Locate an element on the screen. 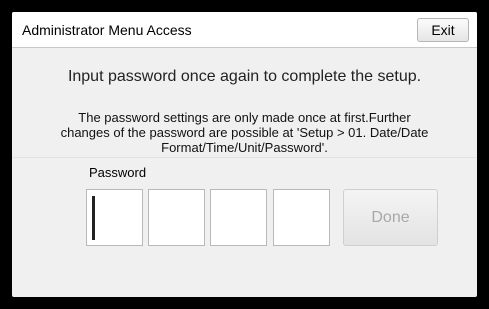 The height and width of the screenshot is (309, 489). divider is located at coordinates (244, 157).